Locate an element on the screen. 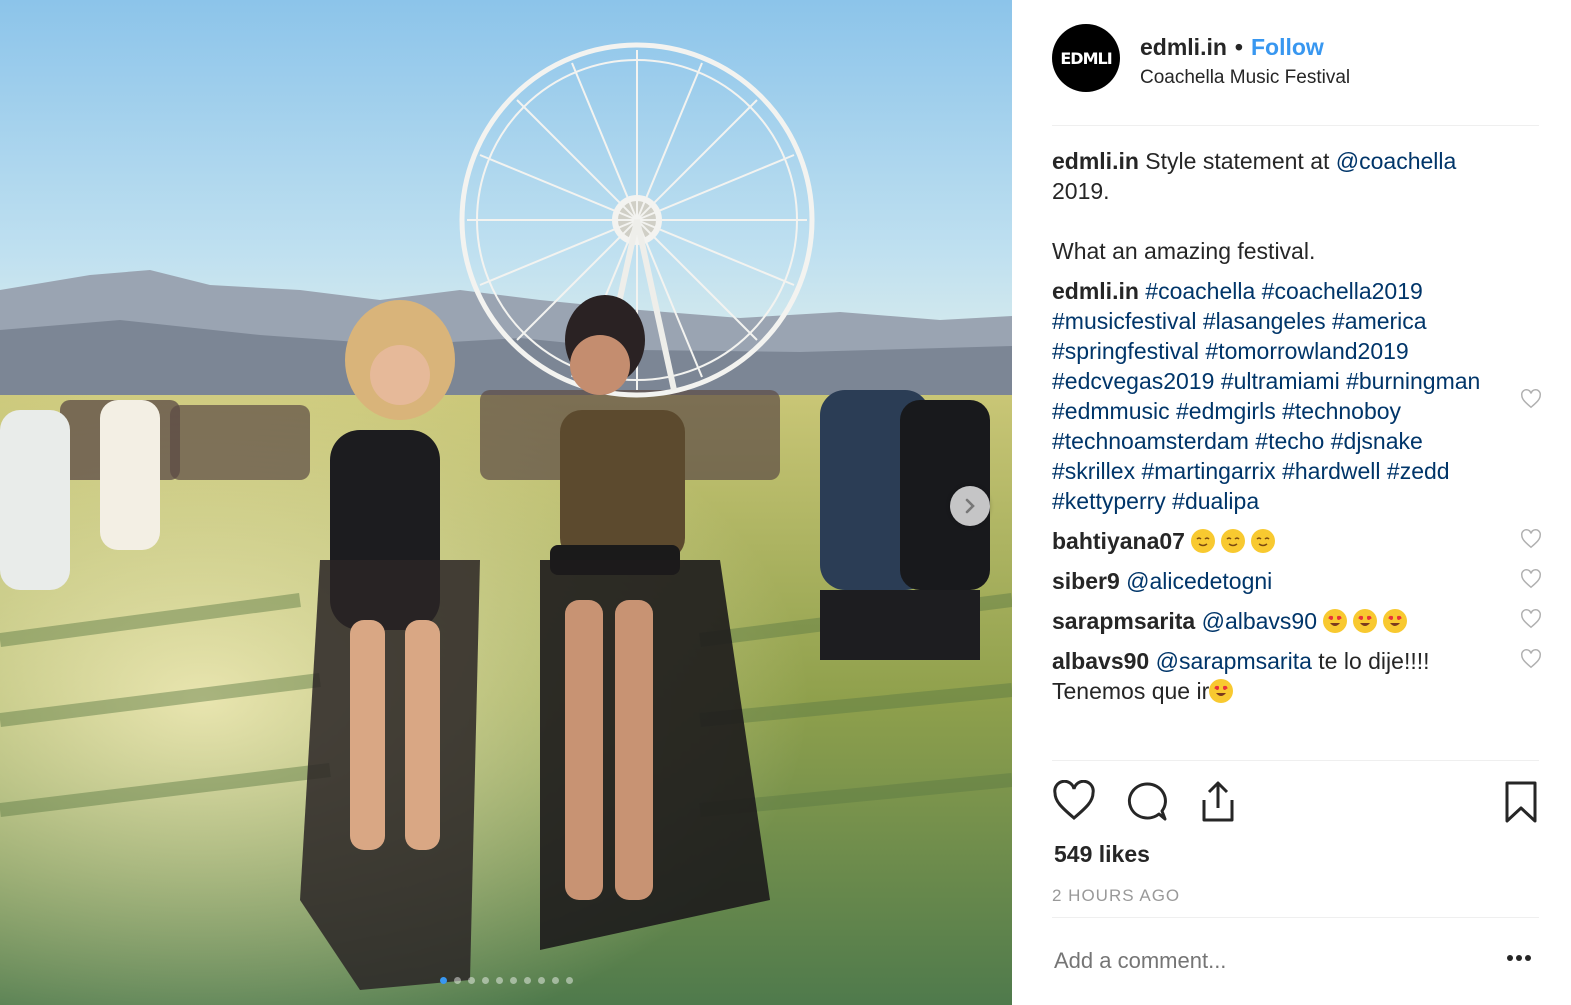 The height and width of the screenshot is (1005, 1571). comment-mention: @alicedetogni is located at coordinates (1199, 581).